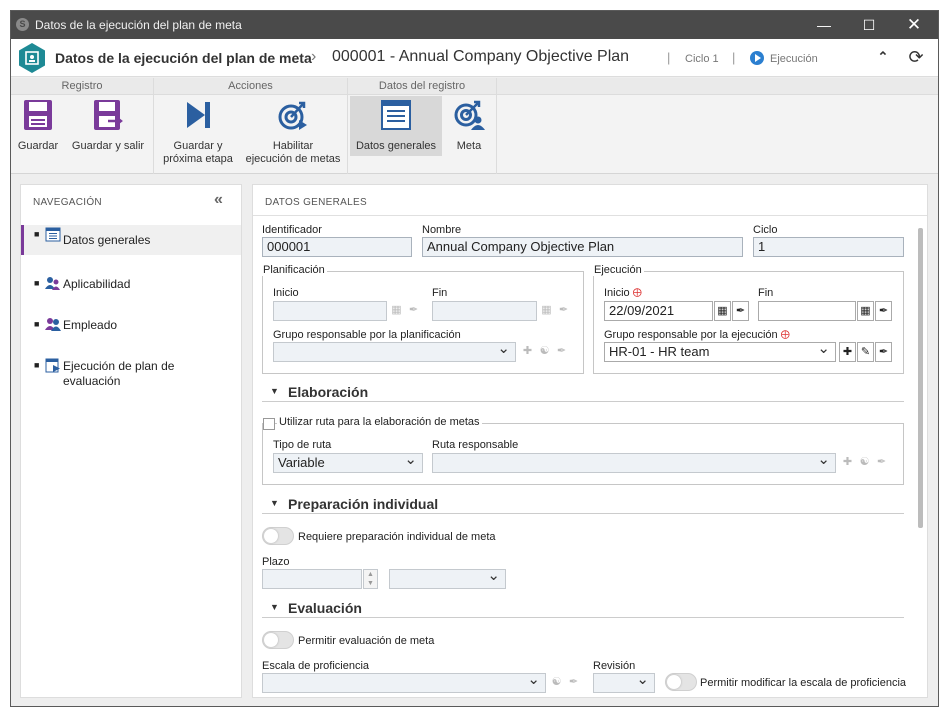 The width and height of the screenshot is (949, 717). Describe the element at coordinates (366, 641) in the screenshot. I see `allow-evaluation-label: Permitir evaluación de meta` at that location.